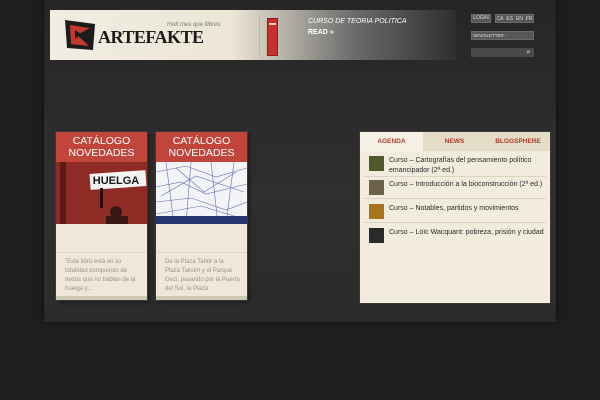 The image size is (600, 400). Describe the element at coordinates (528, 52) in the screenshot. I see `search-icon: ⌕` at that location.